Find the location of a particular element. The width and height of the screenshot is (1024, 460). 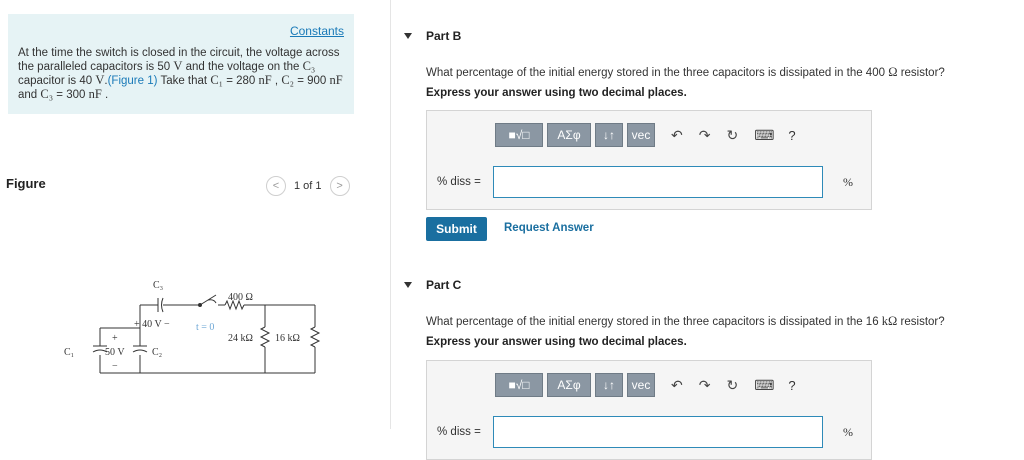

label-50v: 50 V is located at coordinates (115, 352).